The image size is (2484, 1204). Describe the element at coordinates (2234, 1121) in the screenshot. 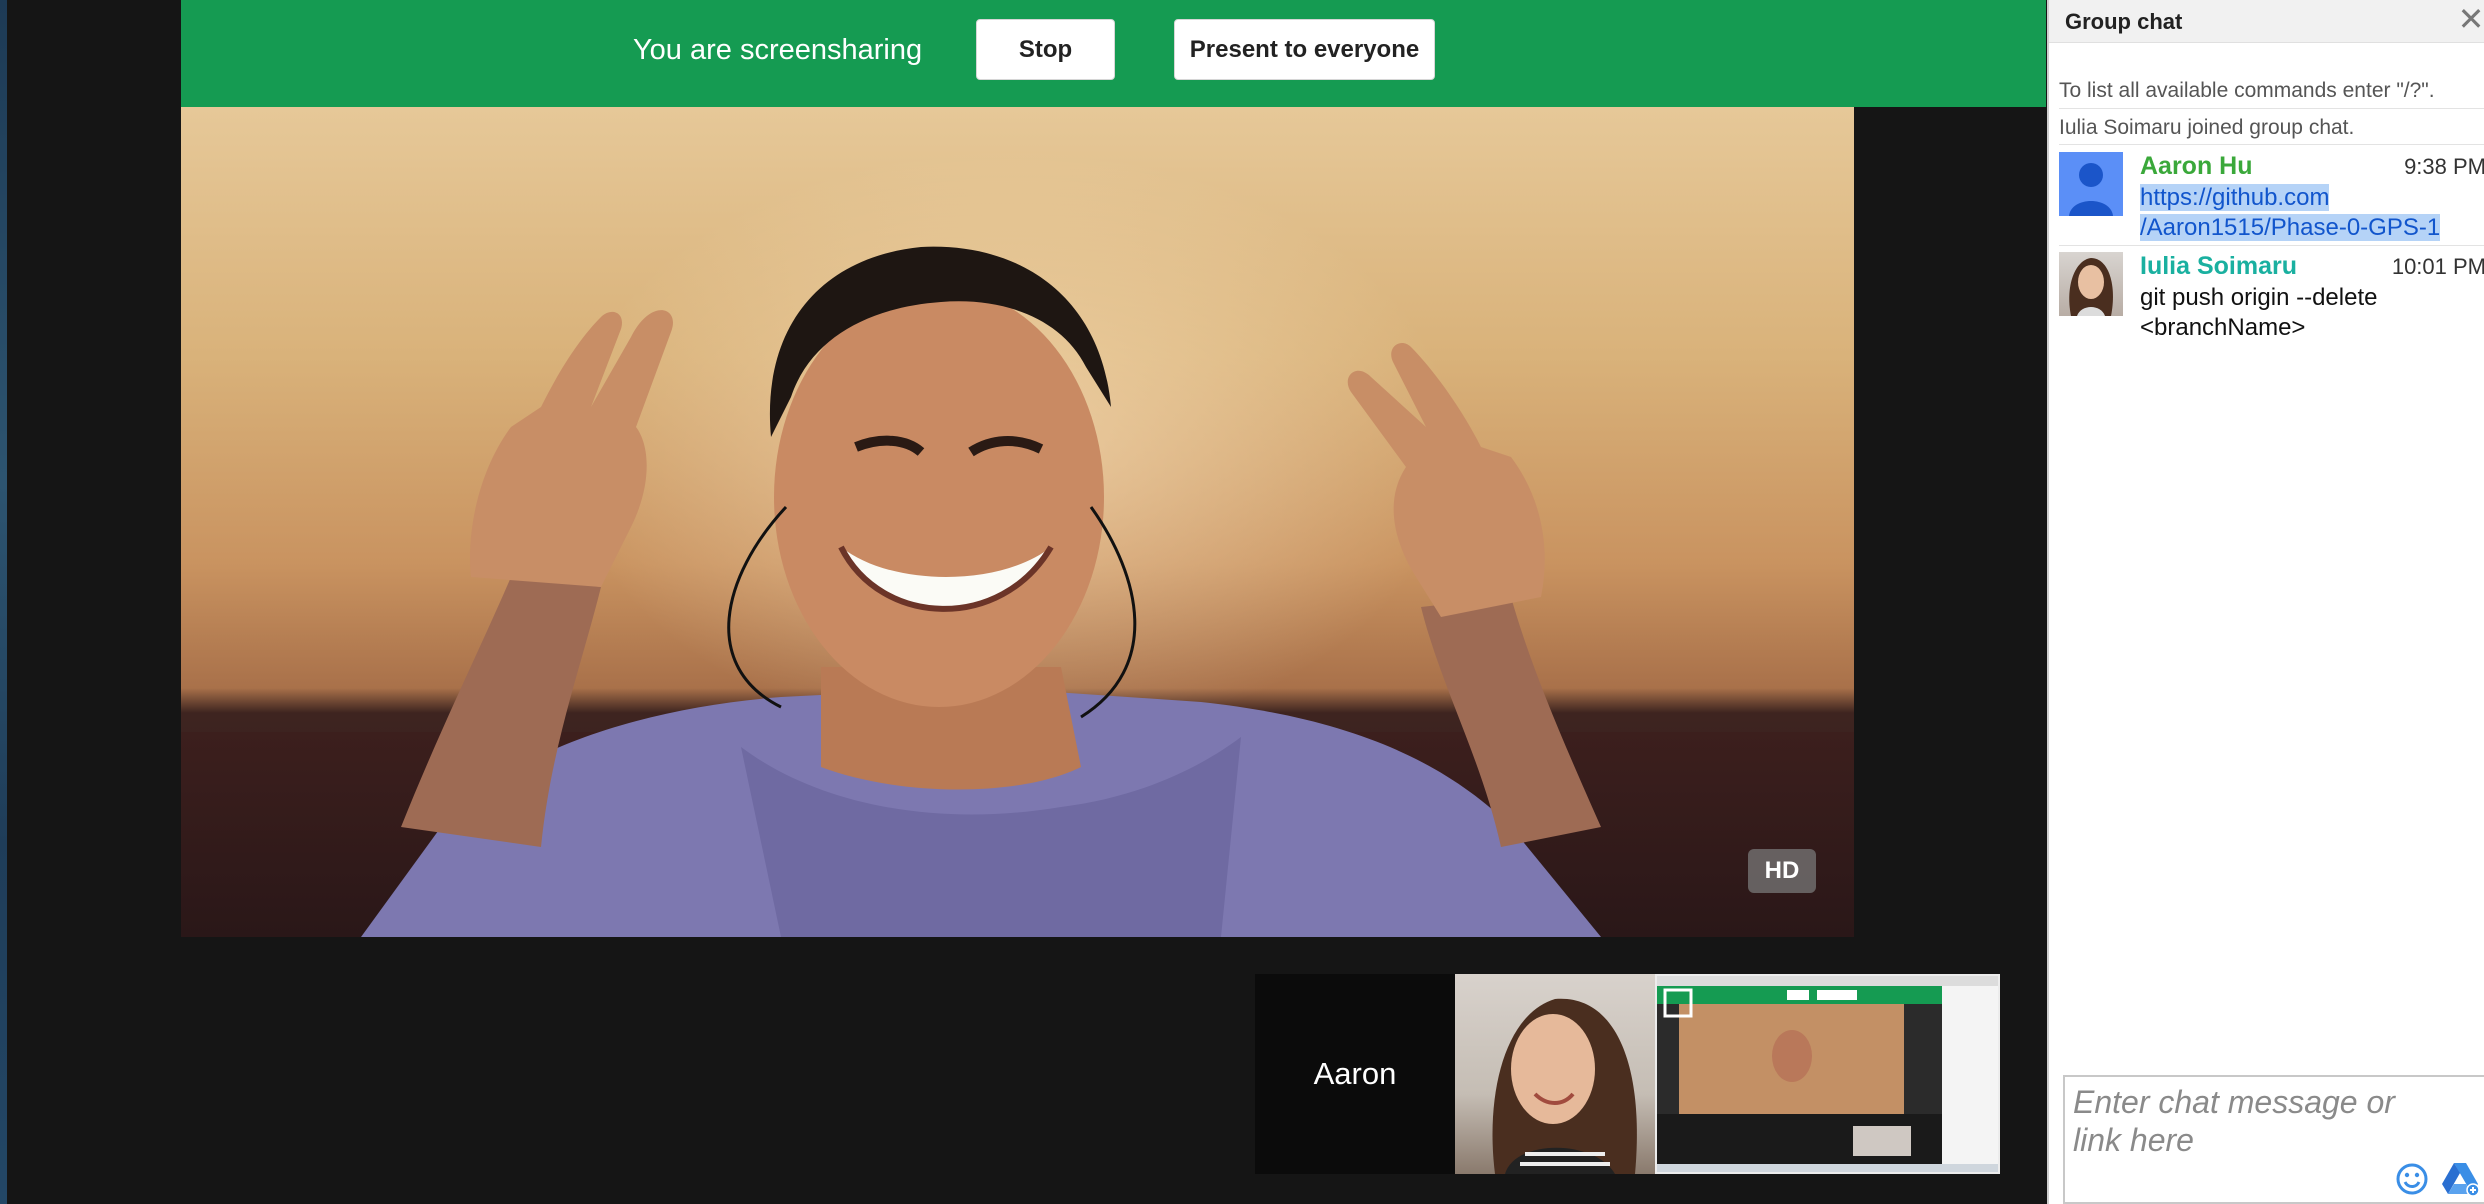

I see `chat-input-placeholder: Enter chat message or link here` at that location.